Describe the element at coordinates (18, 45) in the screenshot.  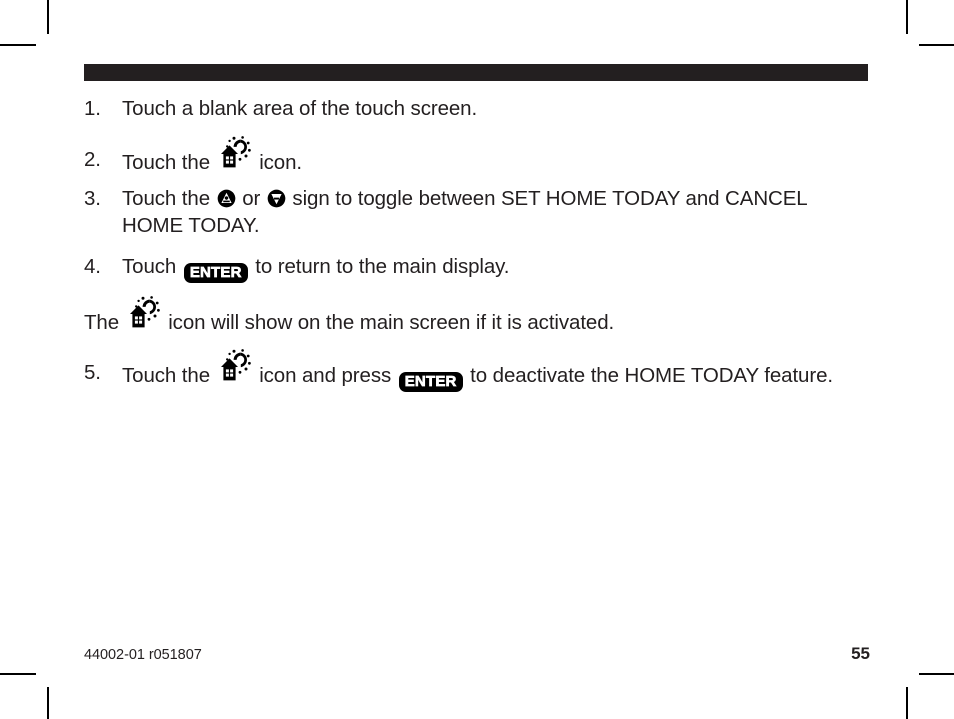
I see `crop-mark-top-left-horizontal` at that location.